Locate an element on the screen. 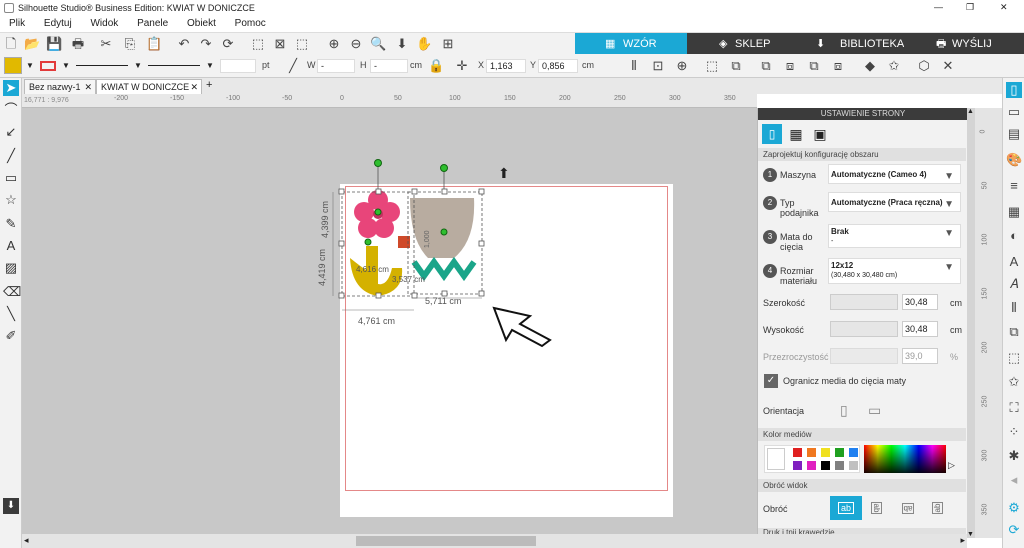 The width and height of the screenshot is (1024, 548). width-unit: cm is located at coordinates (956, 303).